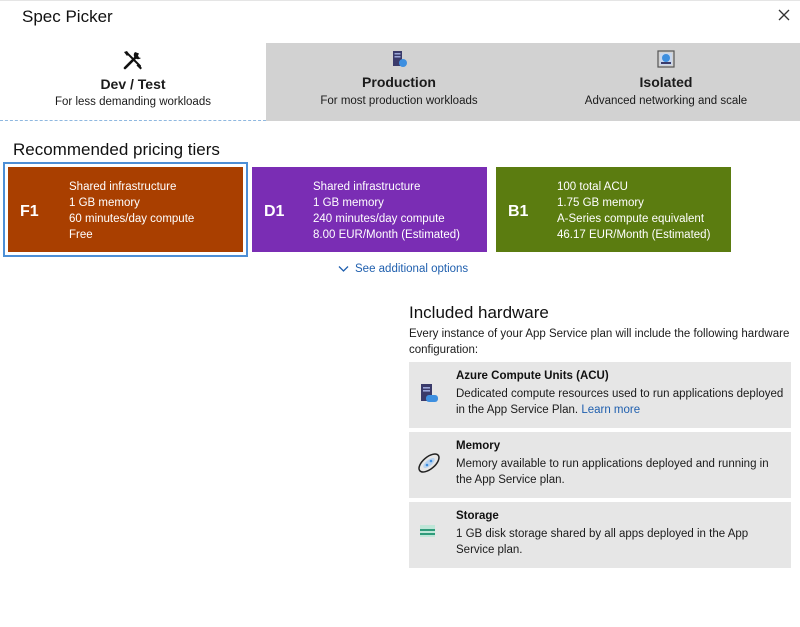 The image size is (800, 627). I want to click on window-title: Spec Picker, so click(67, 16).